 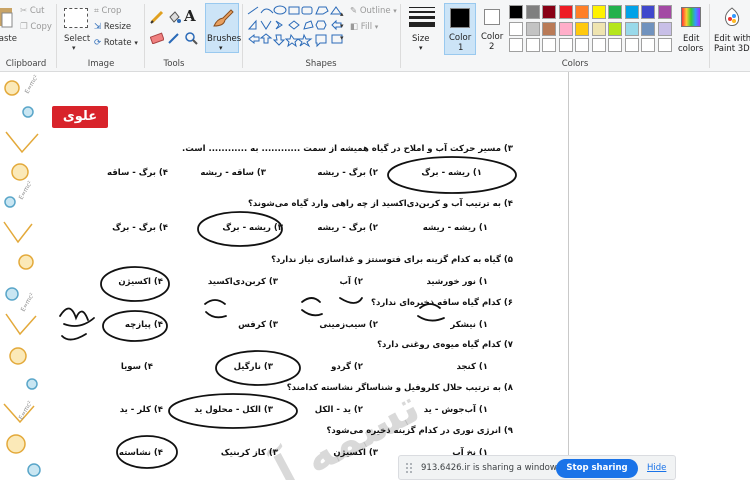 I want to click on color2-number: 2, so click(x=492, y=47).